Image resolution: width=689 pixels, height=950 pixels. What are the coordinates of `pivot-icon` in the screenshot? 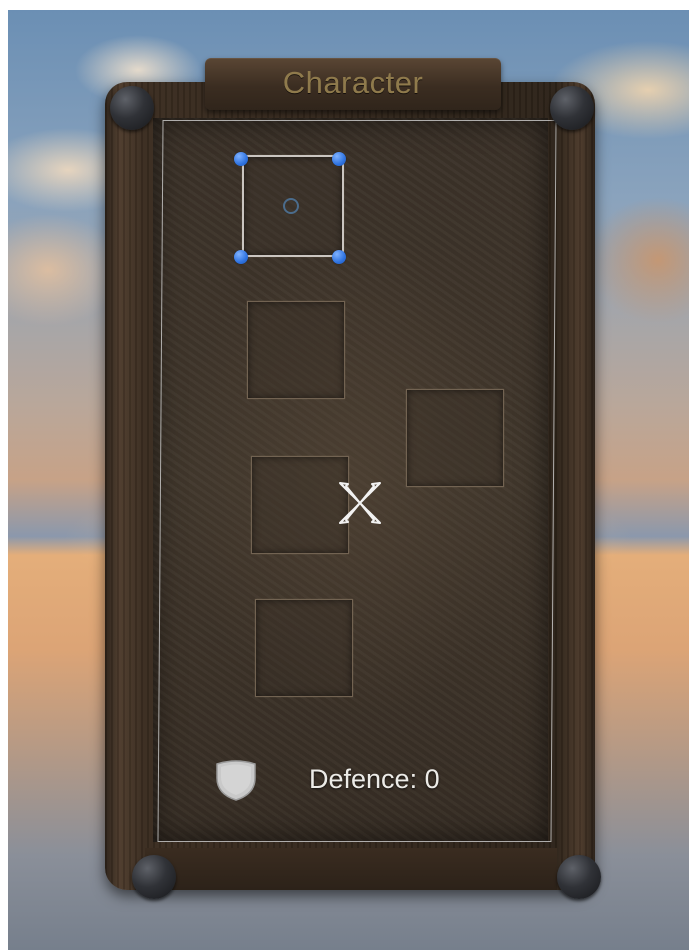 It's located at (291, 206).